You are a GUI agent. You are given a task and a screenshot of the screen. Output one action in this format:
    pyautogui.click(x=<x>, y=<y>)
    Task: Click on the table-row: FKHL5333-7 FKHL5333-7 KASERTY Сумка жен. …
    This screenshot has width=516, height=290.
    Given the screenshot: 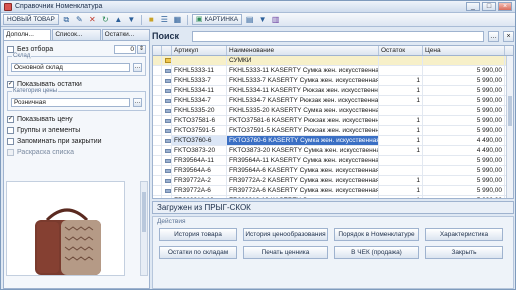 What is the action you would take?
    pyautogui.click(x=333, y=81)
    